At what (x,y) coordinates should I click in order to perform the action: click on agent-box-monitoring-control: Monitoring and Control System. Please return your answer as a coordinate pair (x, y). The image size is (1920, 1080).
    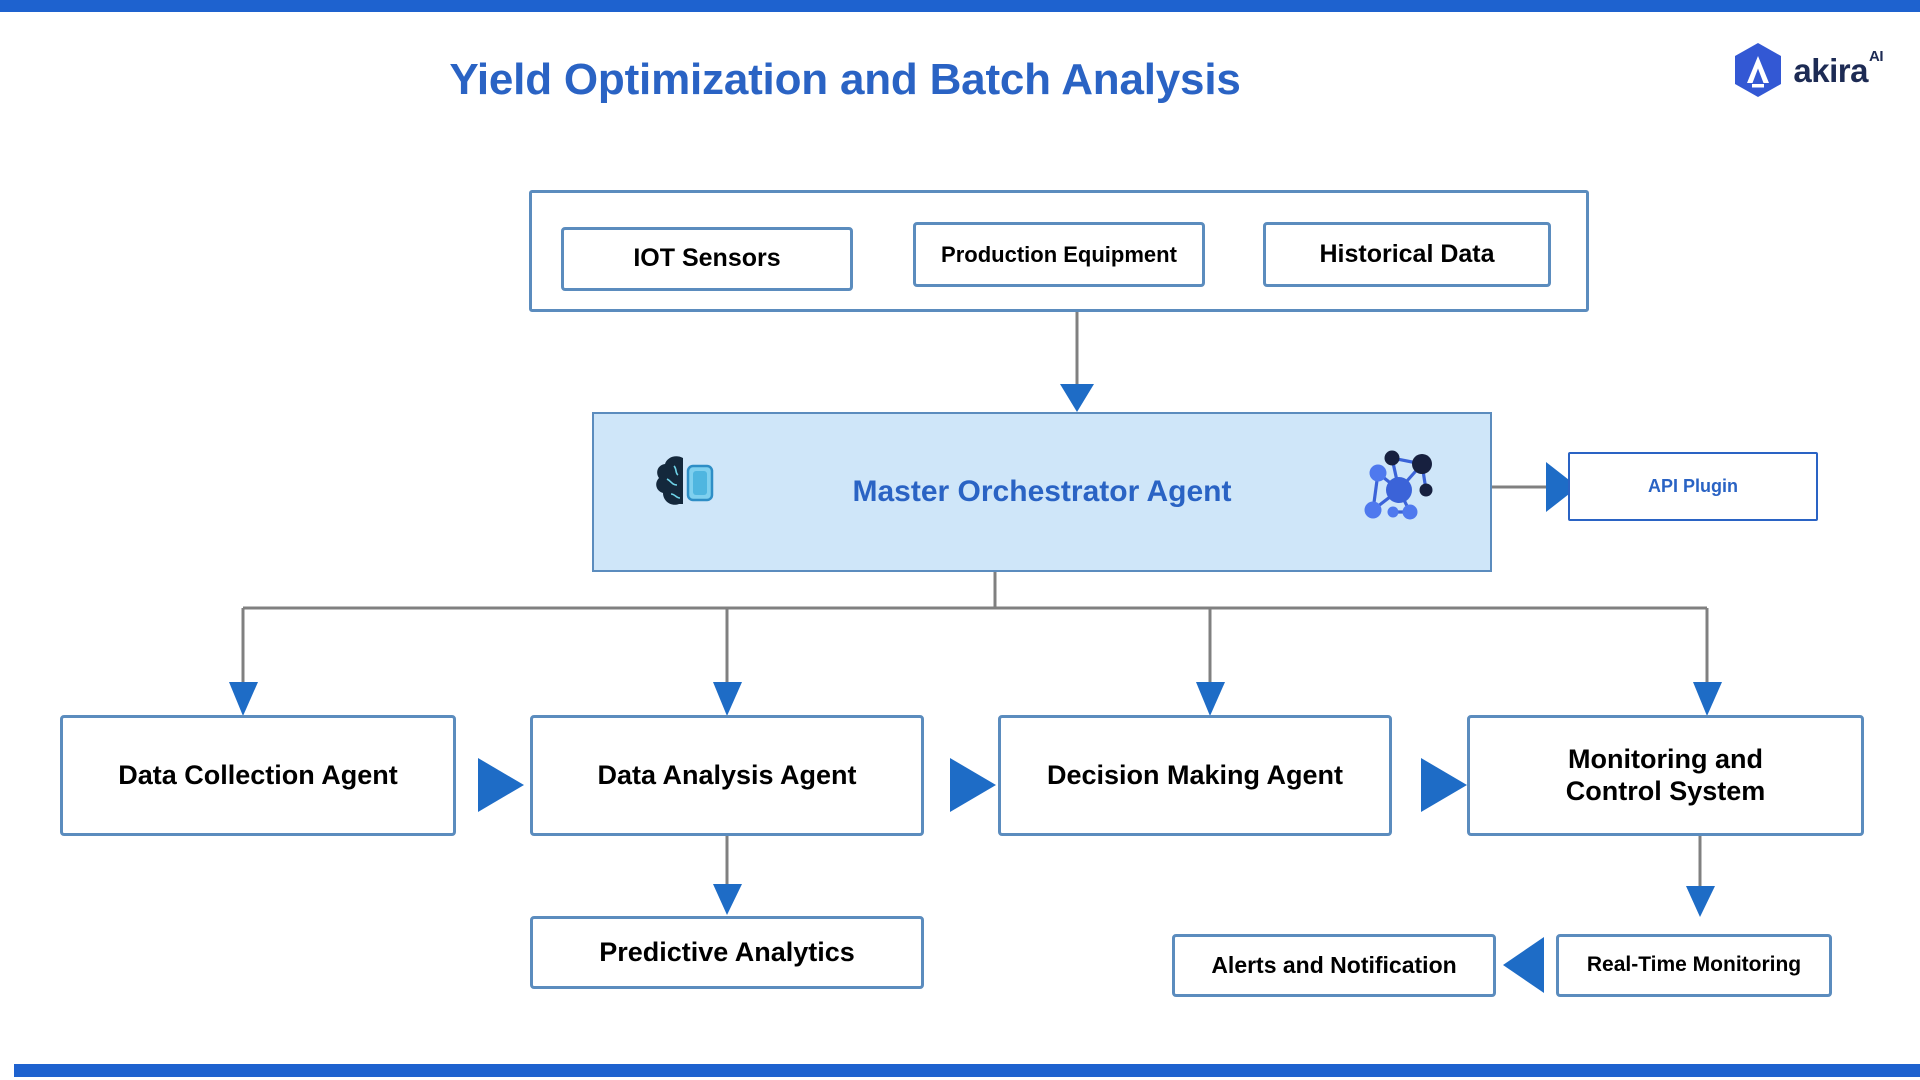
    Looking at the image, I should click on (1665, 775).